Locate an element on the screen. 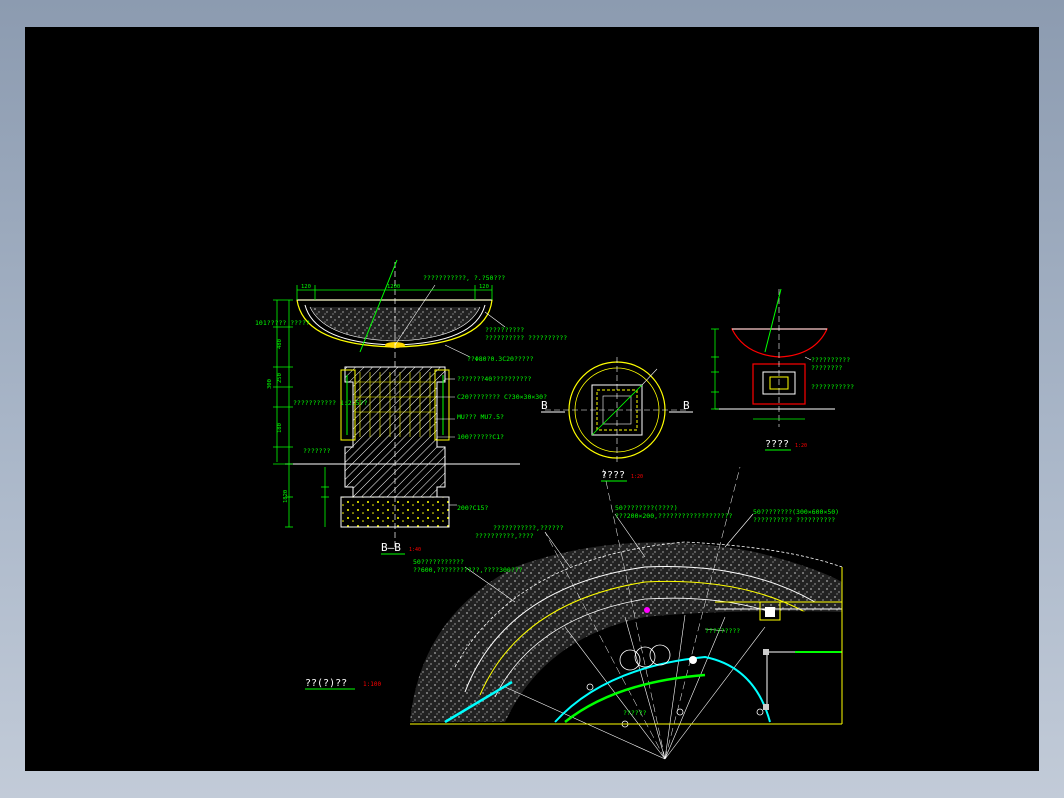 The image size is (1064, 798). dim-label: 300 is located at coordinates (270, 384).